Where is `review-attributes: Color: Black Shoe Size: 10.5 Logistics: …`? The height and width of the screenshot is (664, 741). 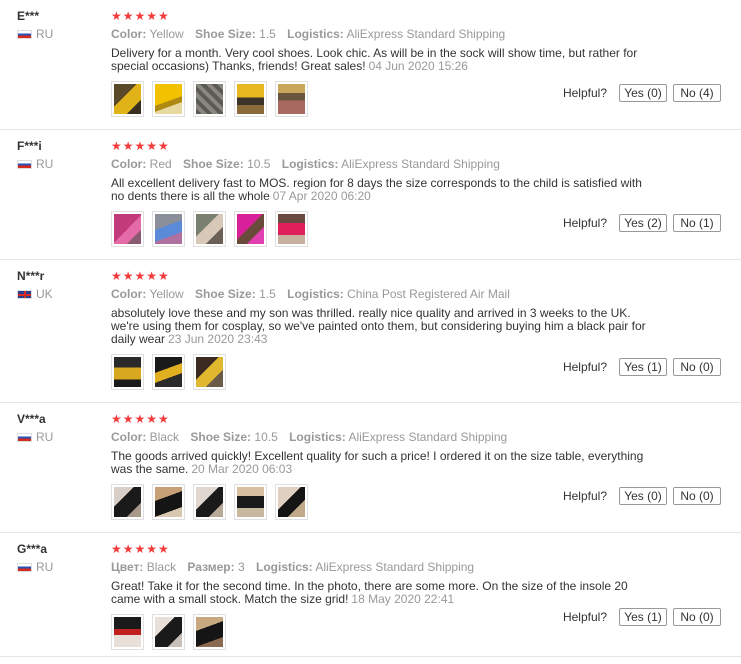
review-attributes: Color: Black Shoe Size: 10.5 Logistics: … is located at coordinates (381, 437).